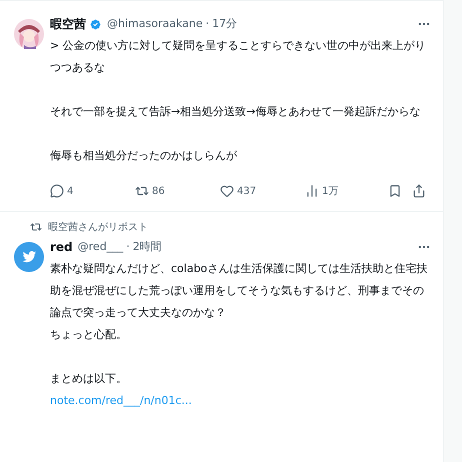  What do you see at coordinates (57, 191) in the screenshot?
I see `reply-icon` at bounding box center [57, 191].